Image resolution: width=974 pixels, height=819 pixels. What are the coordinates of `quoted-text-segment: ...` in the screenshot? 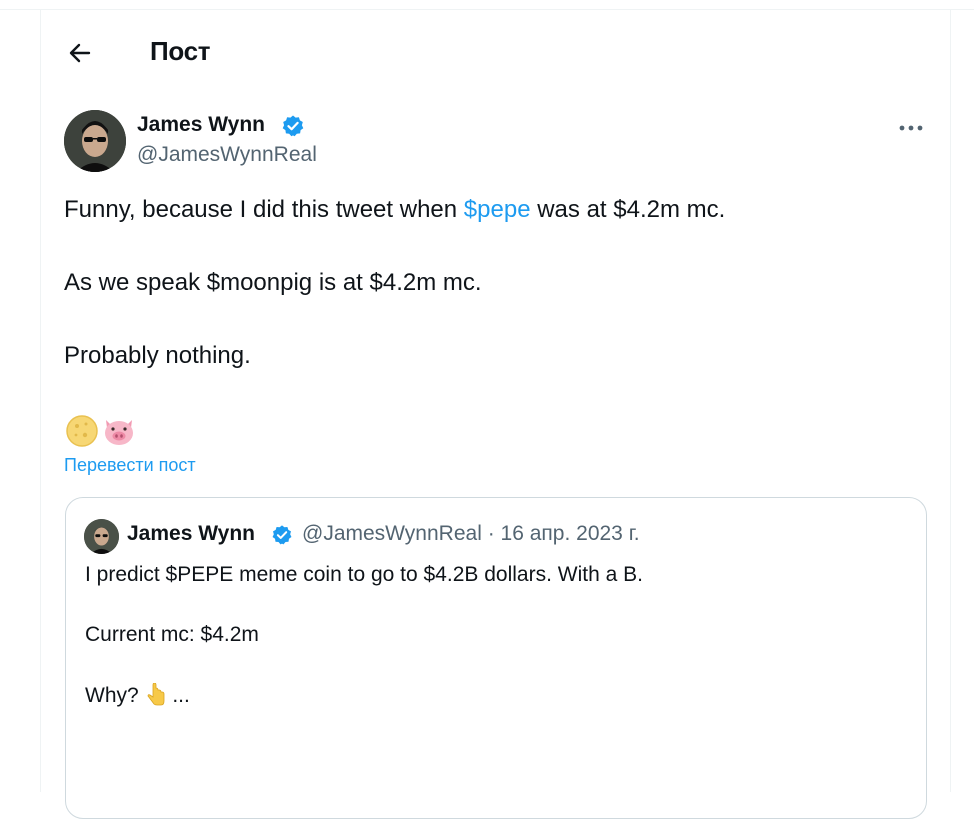 It's located at (178, 695).